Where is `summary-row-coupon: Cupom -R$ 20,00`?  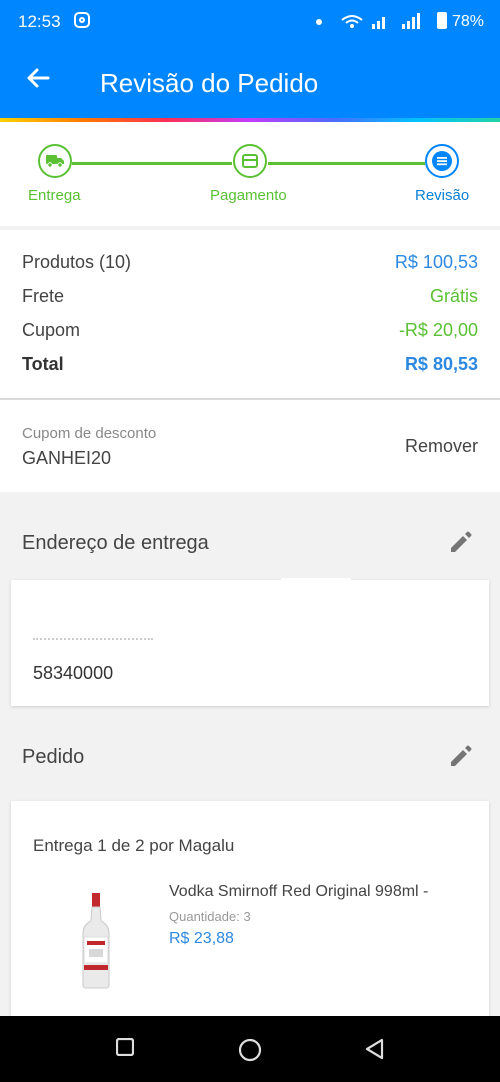
summary-row-coupon: Cupom -R$ 20,00 is located at coordinates (250, 332).